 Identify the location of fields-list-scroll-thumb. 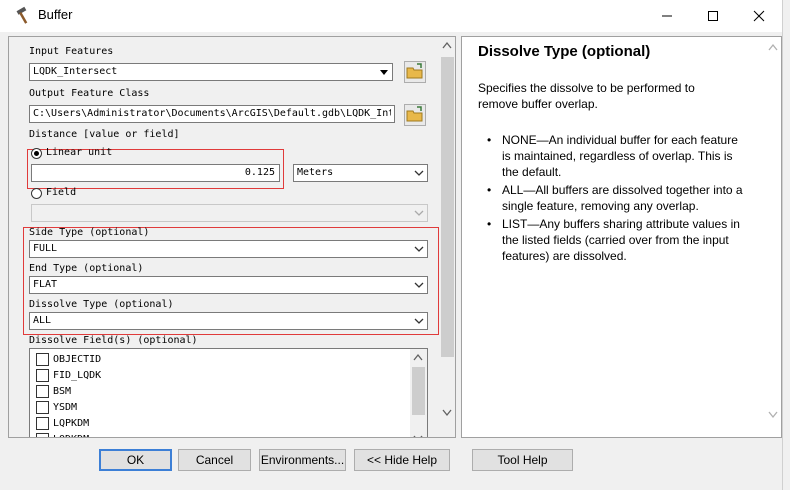
(418, 391).